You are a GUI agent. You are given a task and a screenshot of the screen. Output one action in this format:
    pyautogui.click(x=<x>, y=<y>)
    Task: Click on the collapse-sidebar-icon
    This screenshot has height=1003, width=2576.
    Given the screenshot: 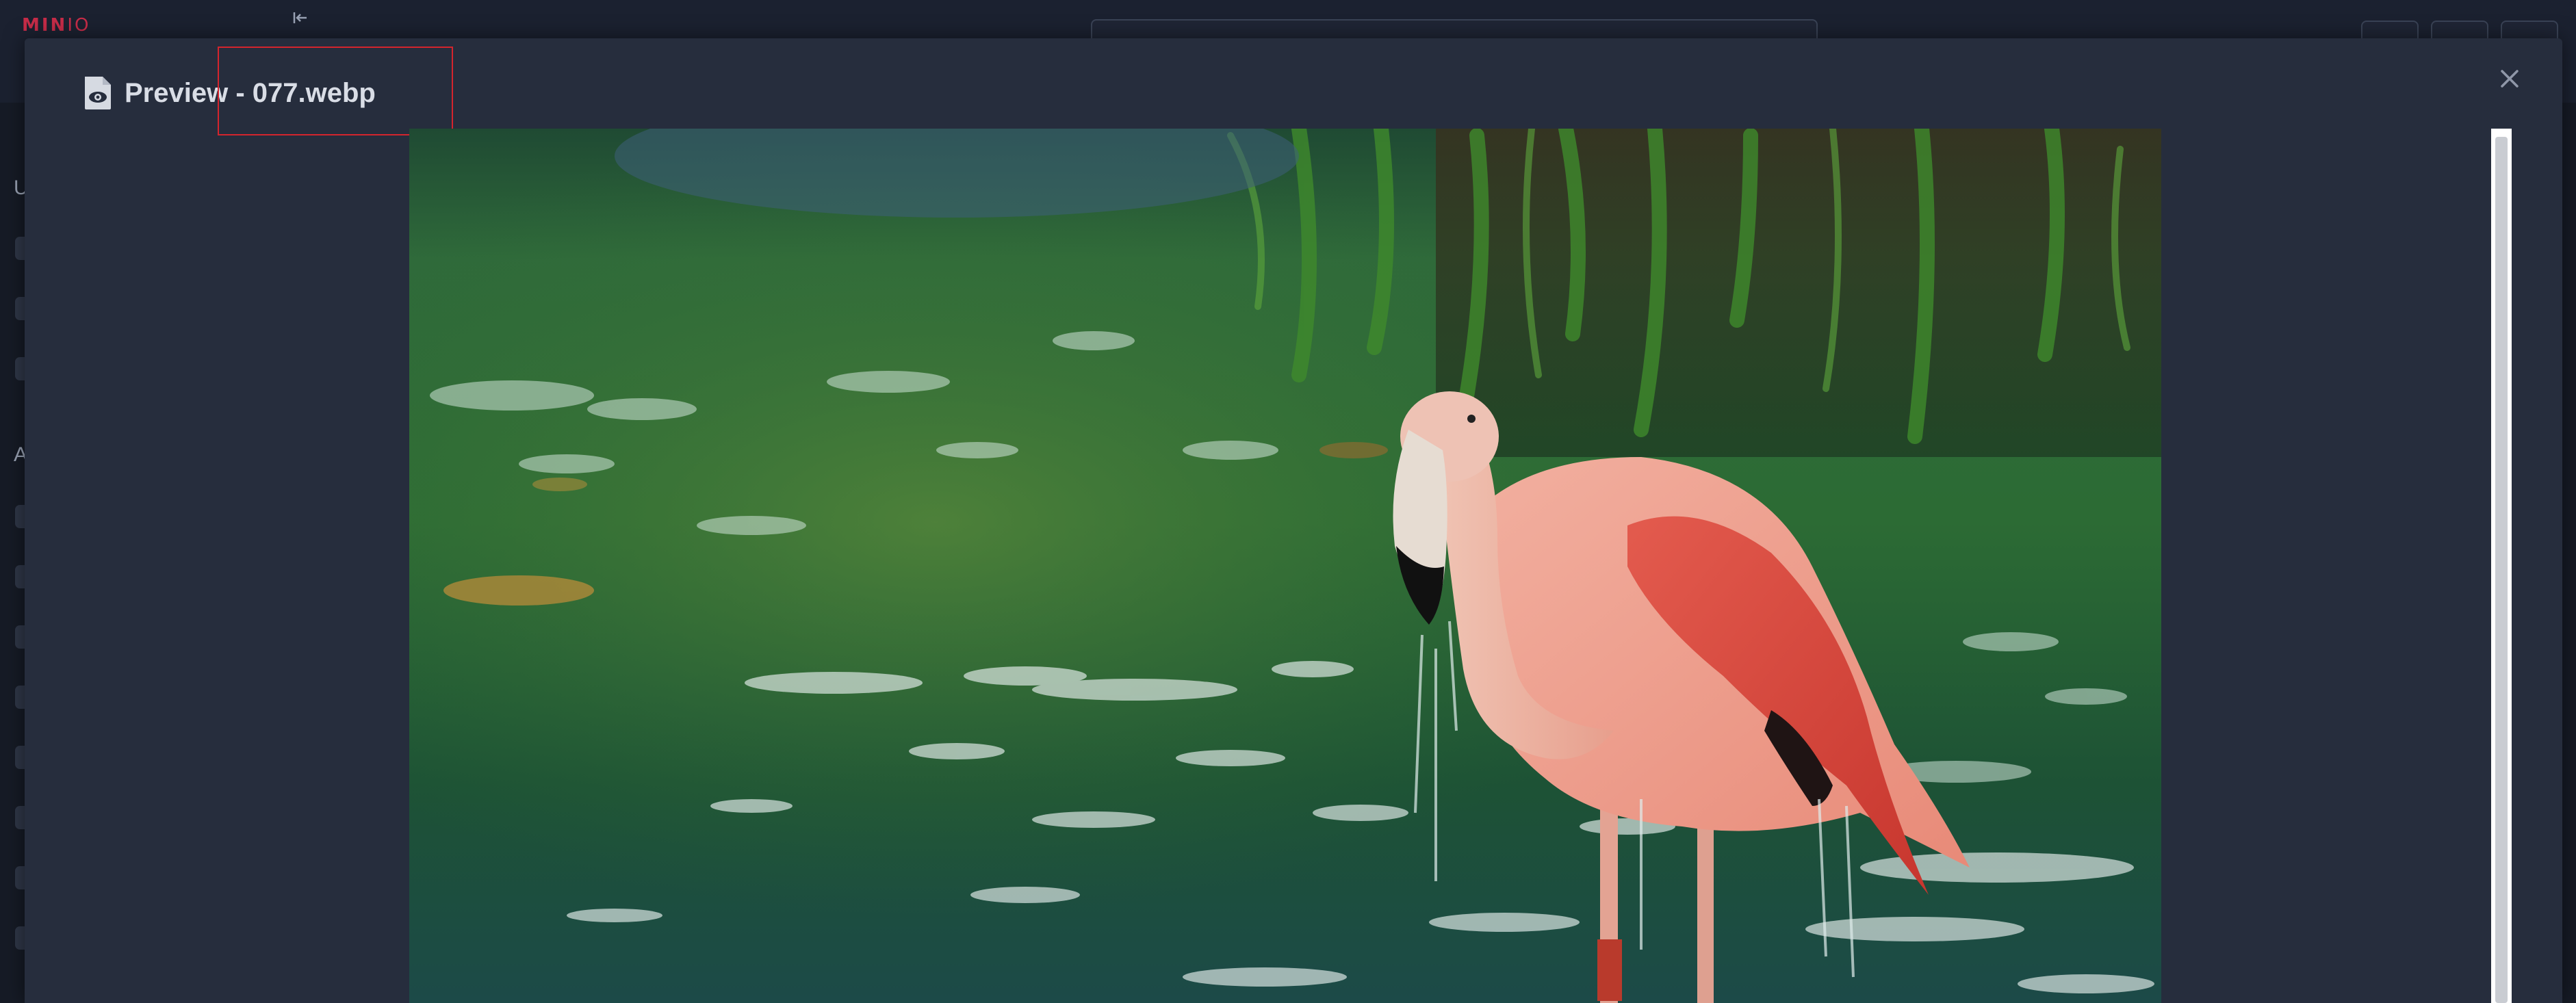 What is the action you would take?
    pyautogui.click(x=299, y=17)
    